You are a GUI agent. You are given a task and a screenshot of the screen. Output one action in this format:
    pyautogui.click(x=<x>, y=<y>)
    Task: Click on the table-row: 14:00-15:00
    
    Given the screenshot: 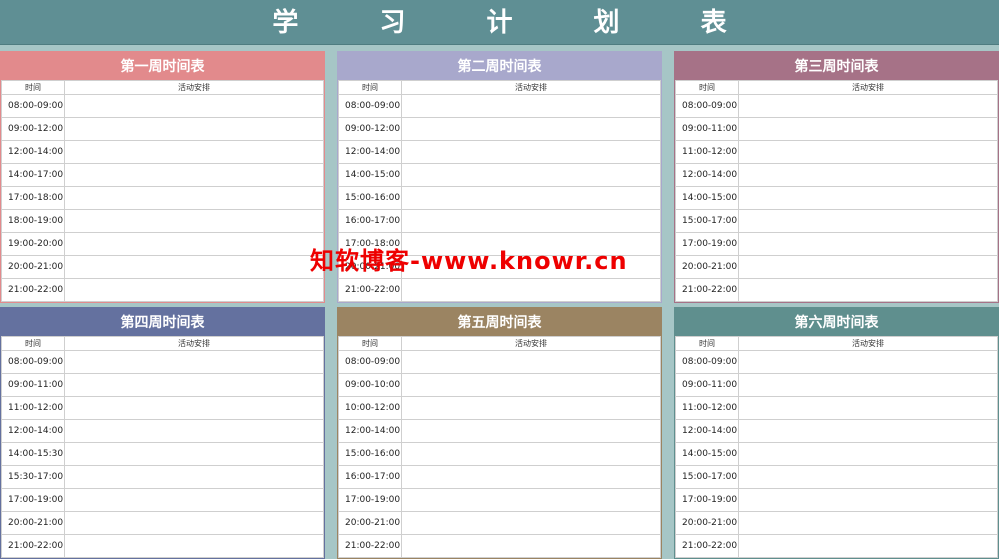 What is the action you would take?
    pyautogui.click(x=499, y=175)
    